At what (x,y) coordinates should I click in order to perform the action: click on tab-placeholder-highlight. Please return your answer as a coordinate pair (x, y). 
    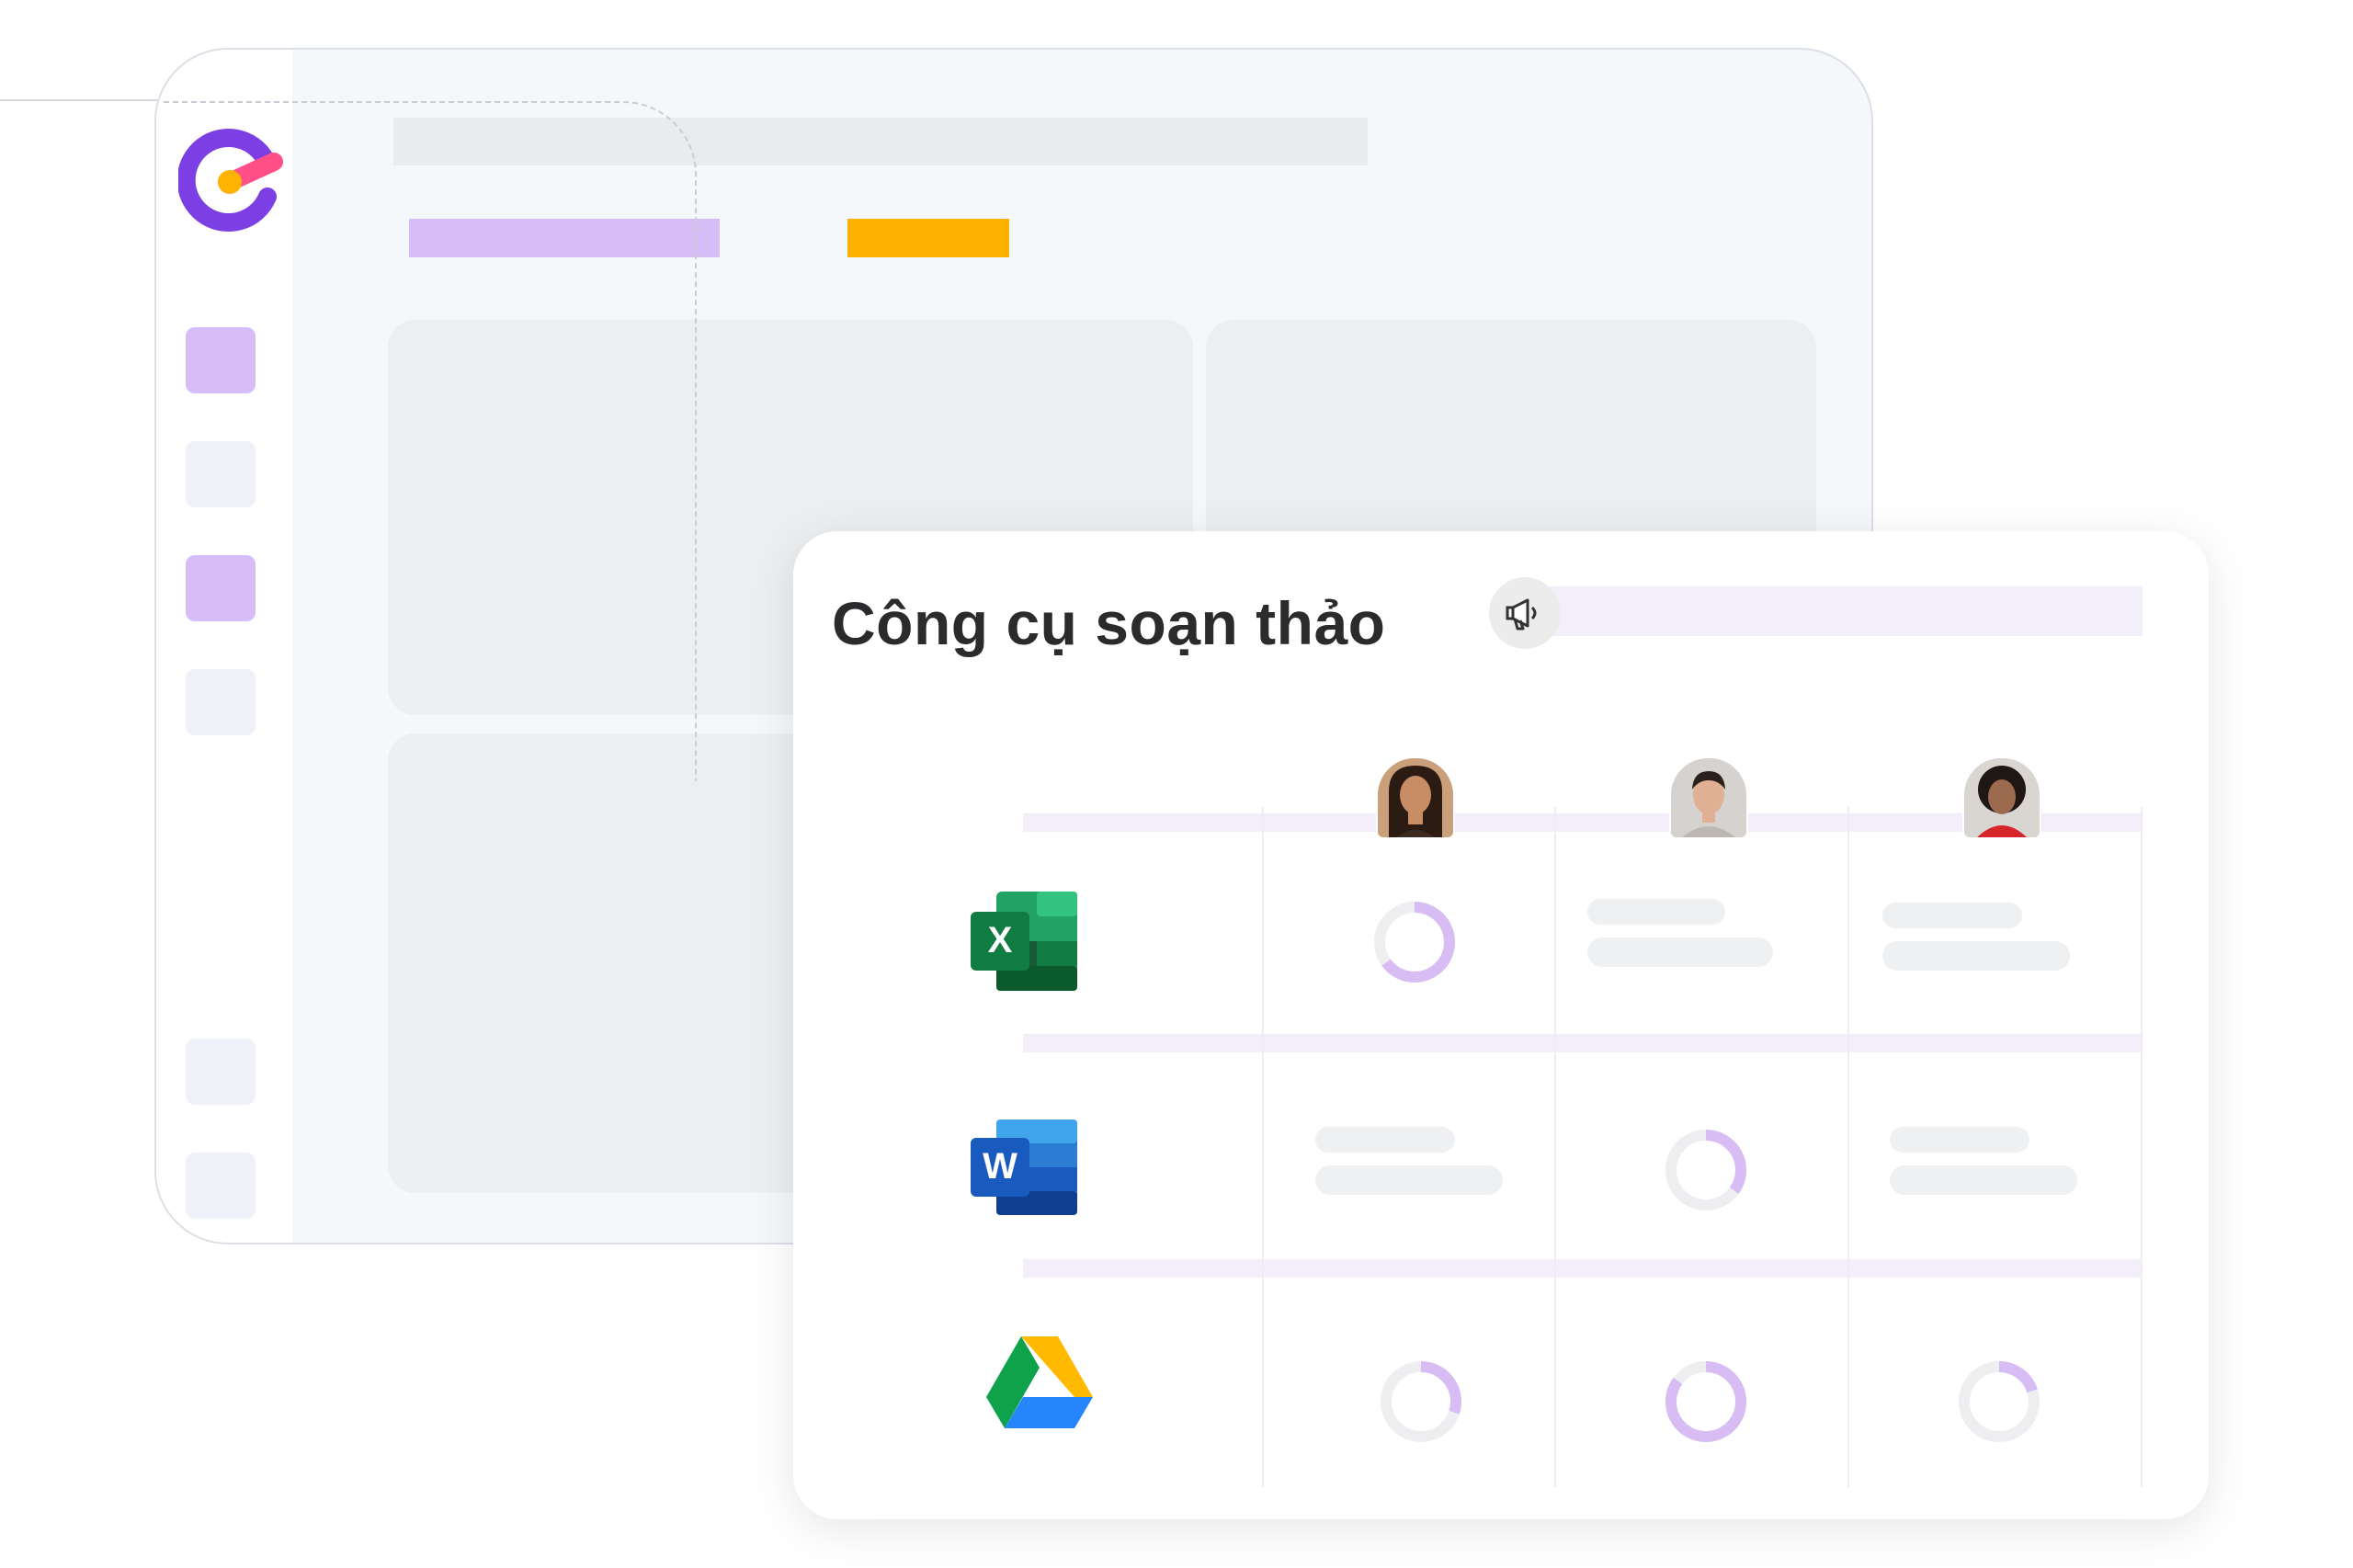
    Looking at the image, I should click on (928, 238).